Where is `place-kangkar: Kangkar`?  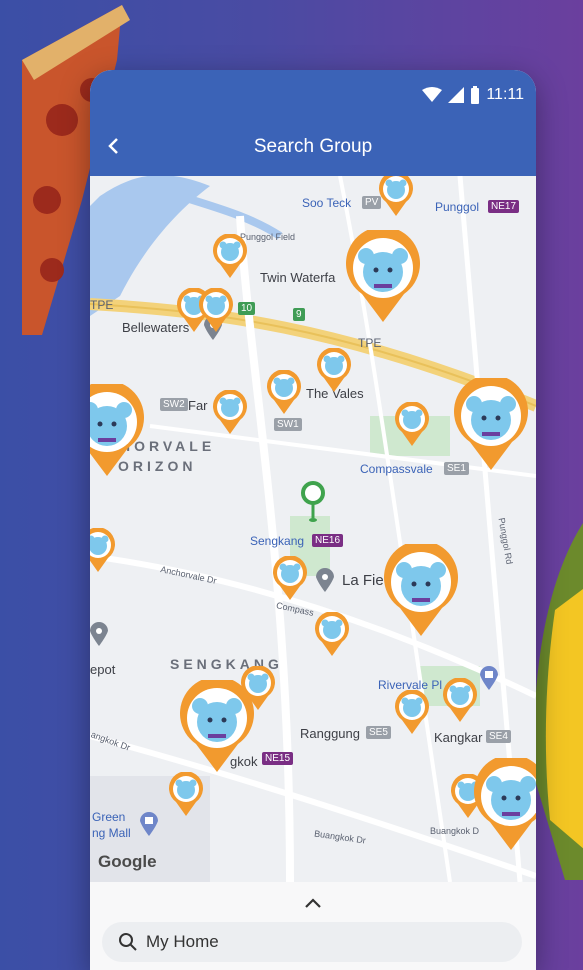 place-kangkar: Kangkar is located at coordinates (458, 737).